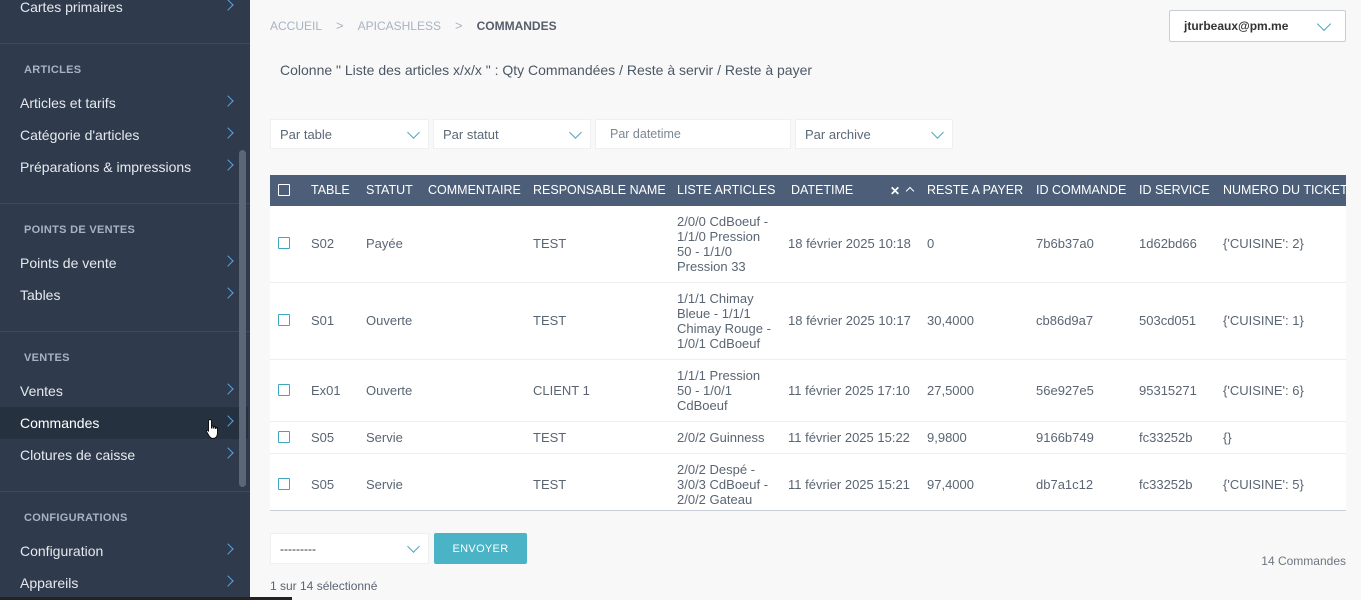 This screenshot has width=1361, height=600. I want to click on sidebar-item-articles-tarifs: Articles et tarifs, so click(124, 103).